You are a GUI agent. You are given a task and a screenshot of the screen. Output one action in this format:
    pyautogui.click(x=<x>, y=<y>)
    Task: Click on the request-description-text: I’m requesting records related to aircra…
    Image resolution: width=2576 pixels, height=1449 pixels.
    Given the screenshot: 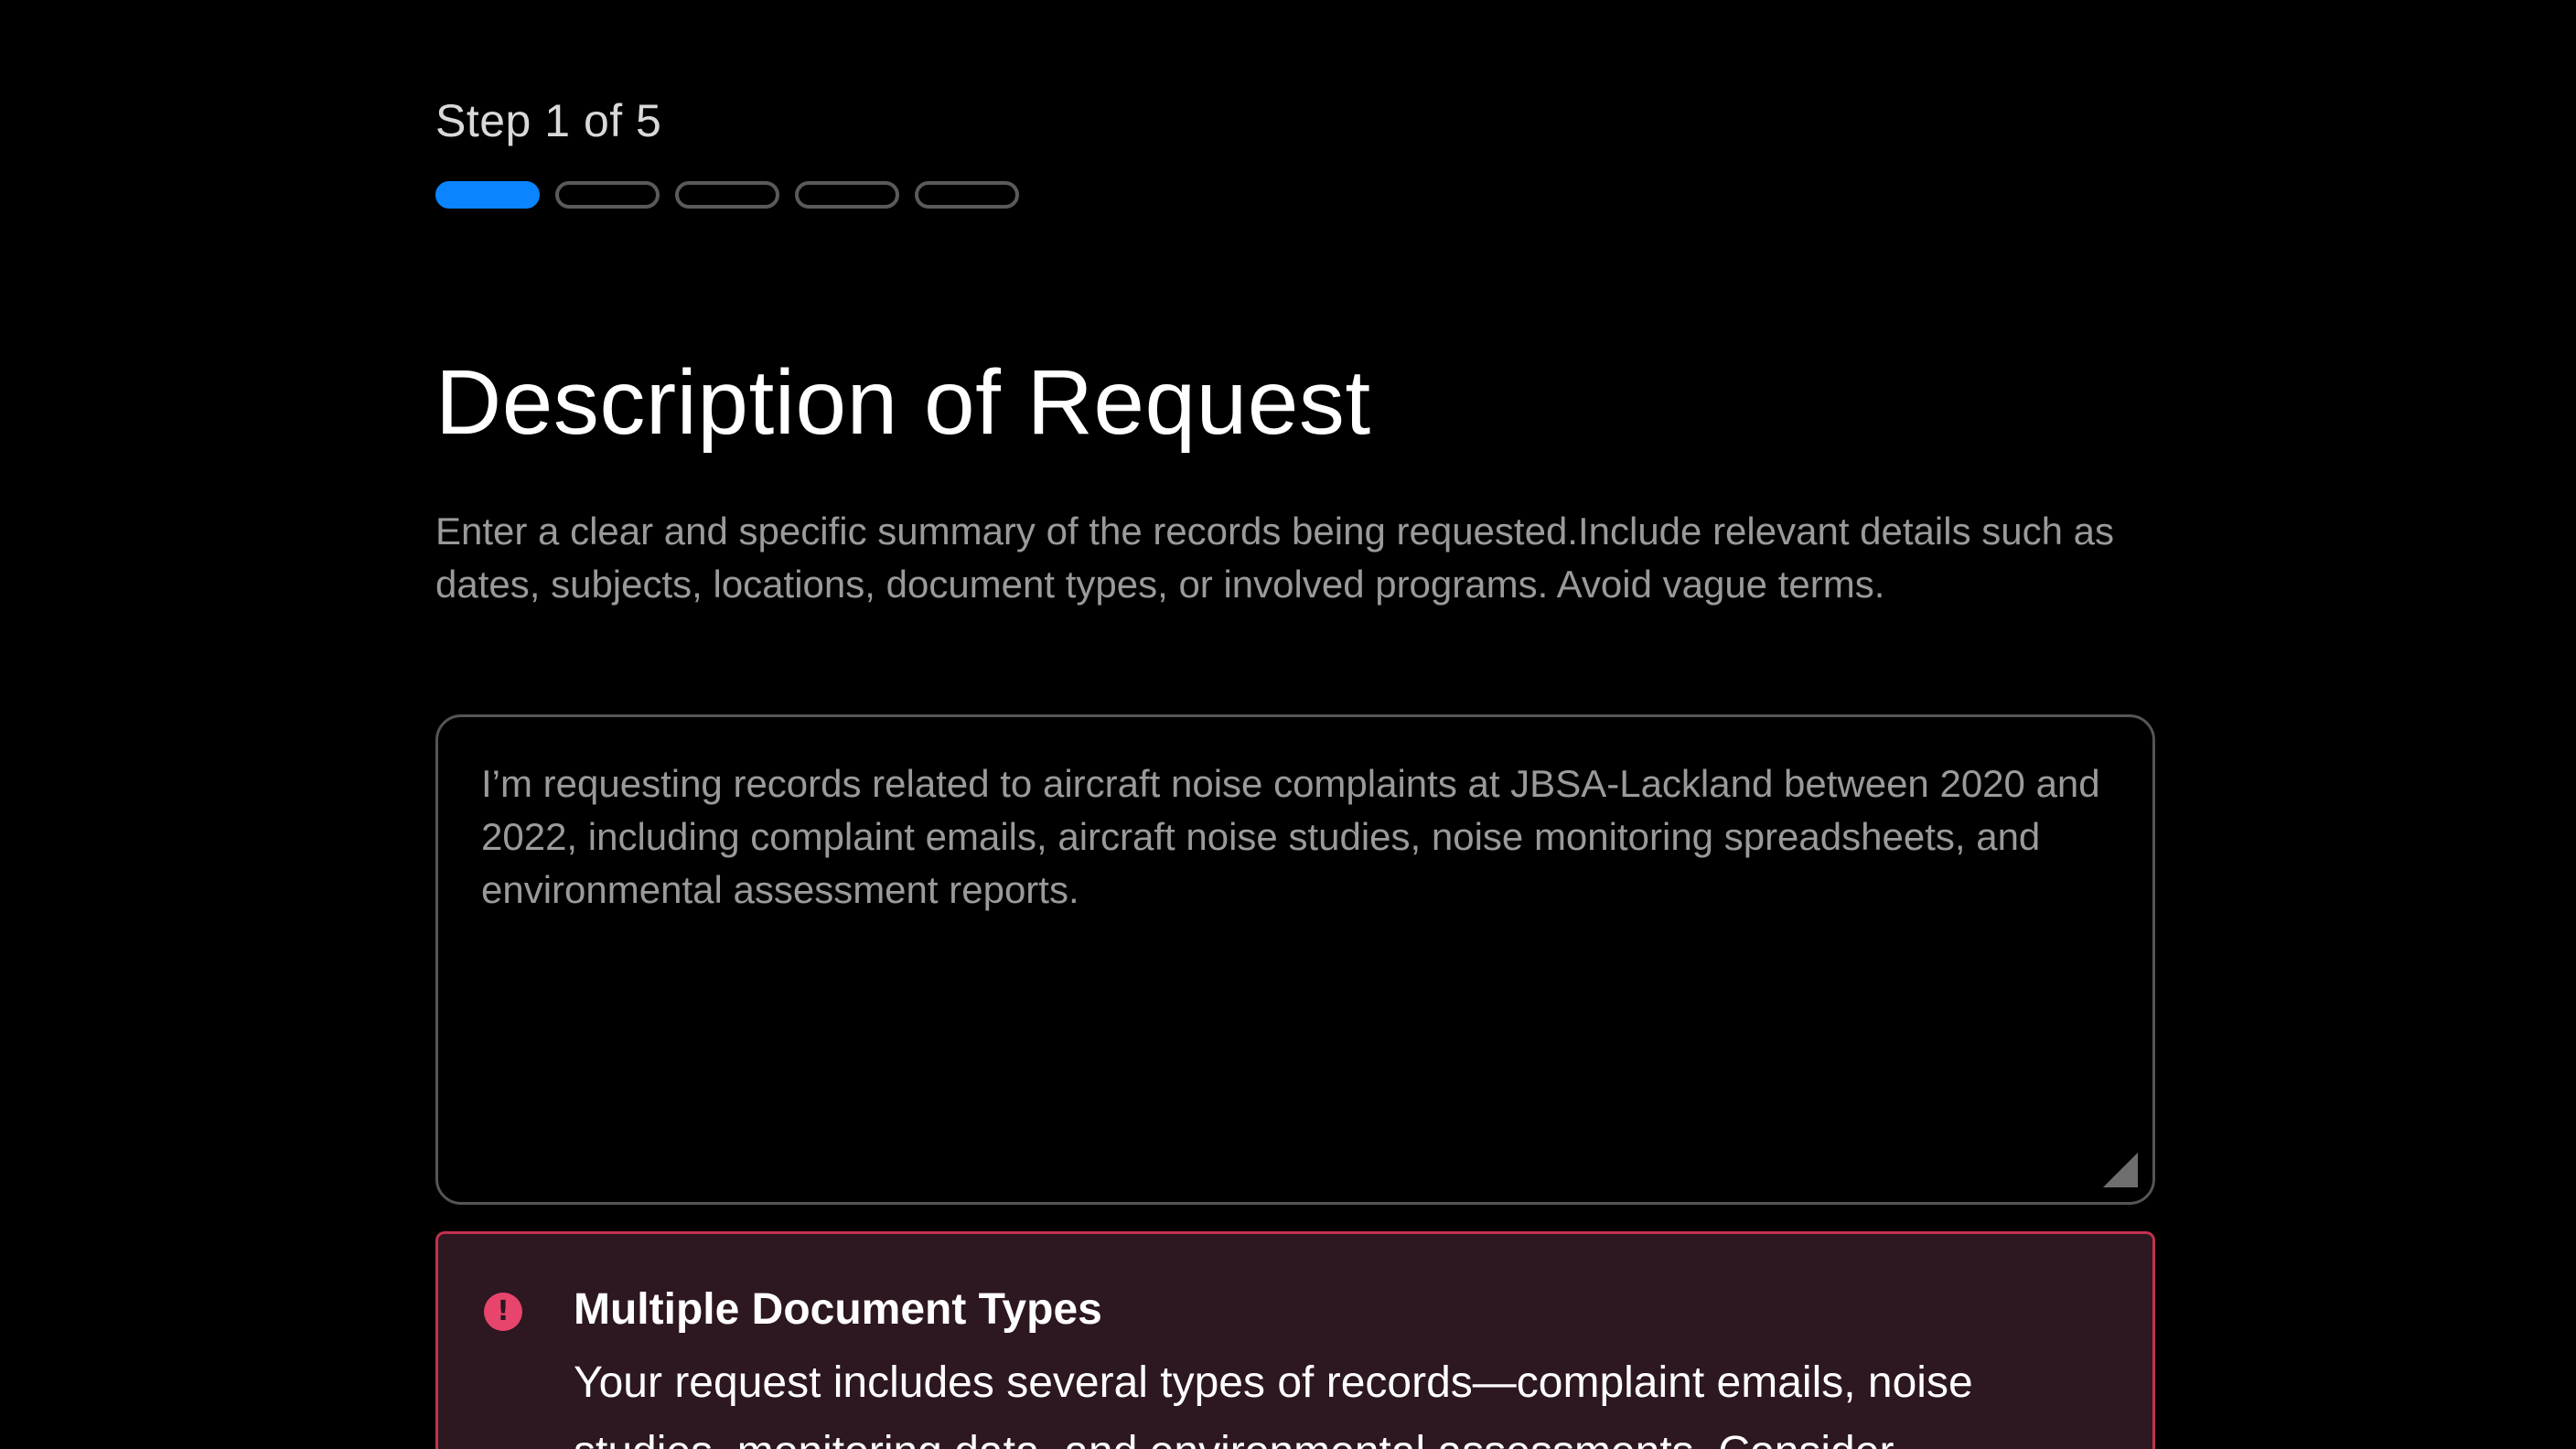 What is the action you would take?
    pyautogui.click(x=1294, y=837)
    